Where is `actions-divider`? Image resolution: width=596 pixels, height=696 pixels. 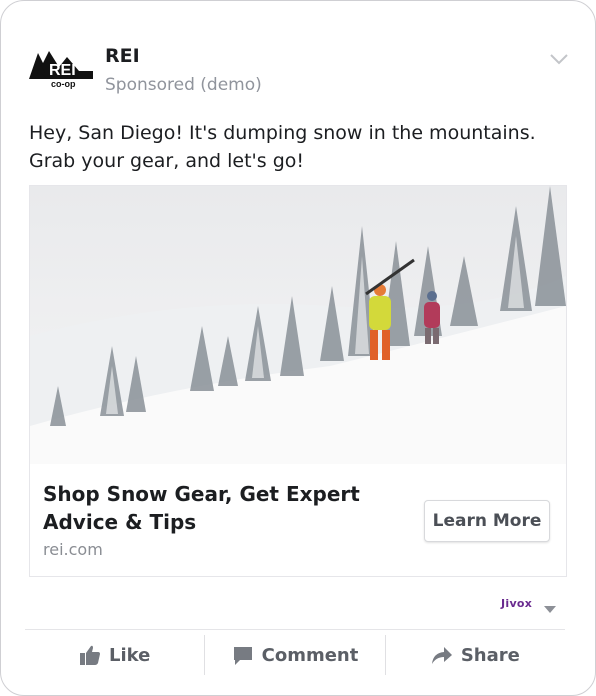 actions-divider is located at coordinates (295, 629).